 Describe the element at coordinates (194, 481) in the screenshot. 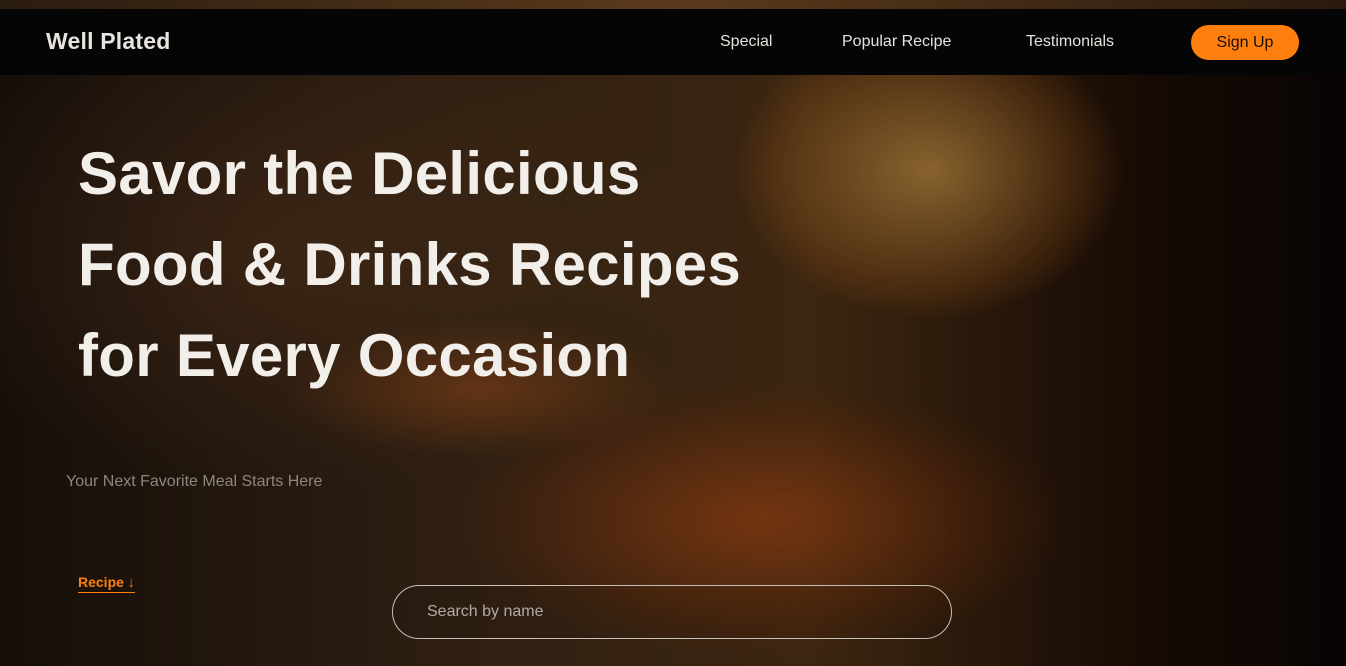

I see `hero-subtitle: Your Next Favorite Meal Starts Here` at that location.